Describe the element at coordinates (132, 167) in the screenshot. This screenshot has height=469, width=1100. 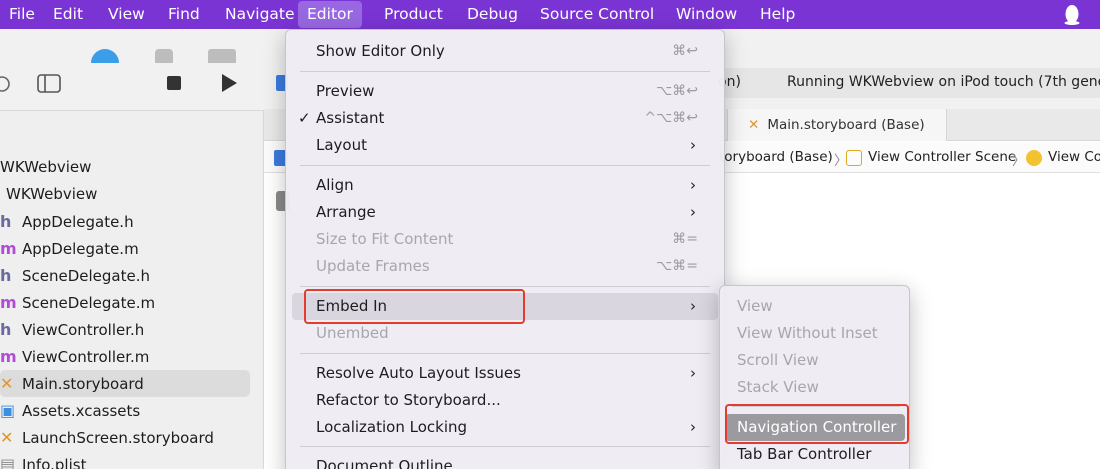
I see `project-root: WKWebview` at that location.